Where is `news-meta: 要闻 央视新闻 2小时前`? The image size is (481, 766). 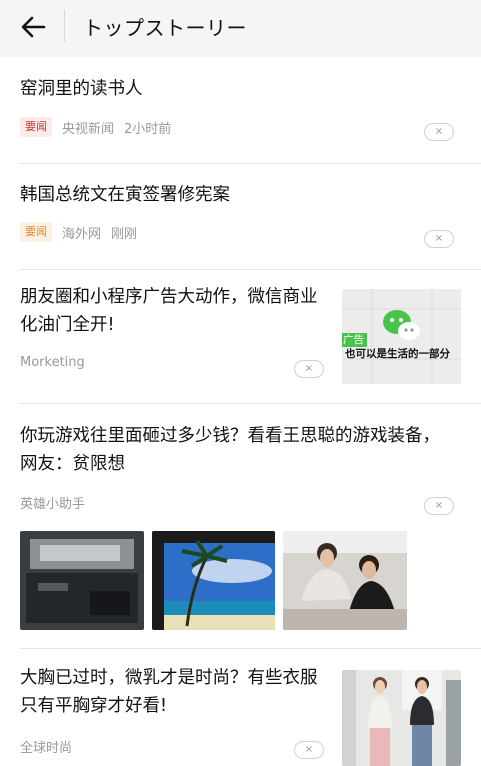 news-meta: 要闻 央视新闻 2小时前 is located at coordinates (95, 127).